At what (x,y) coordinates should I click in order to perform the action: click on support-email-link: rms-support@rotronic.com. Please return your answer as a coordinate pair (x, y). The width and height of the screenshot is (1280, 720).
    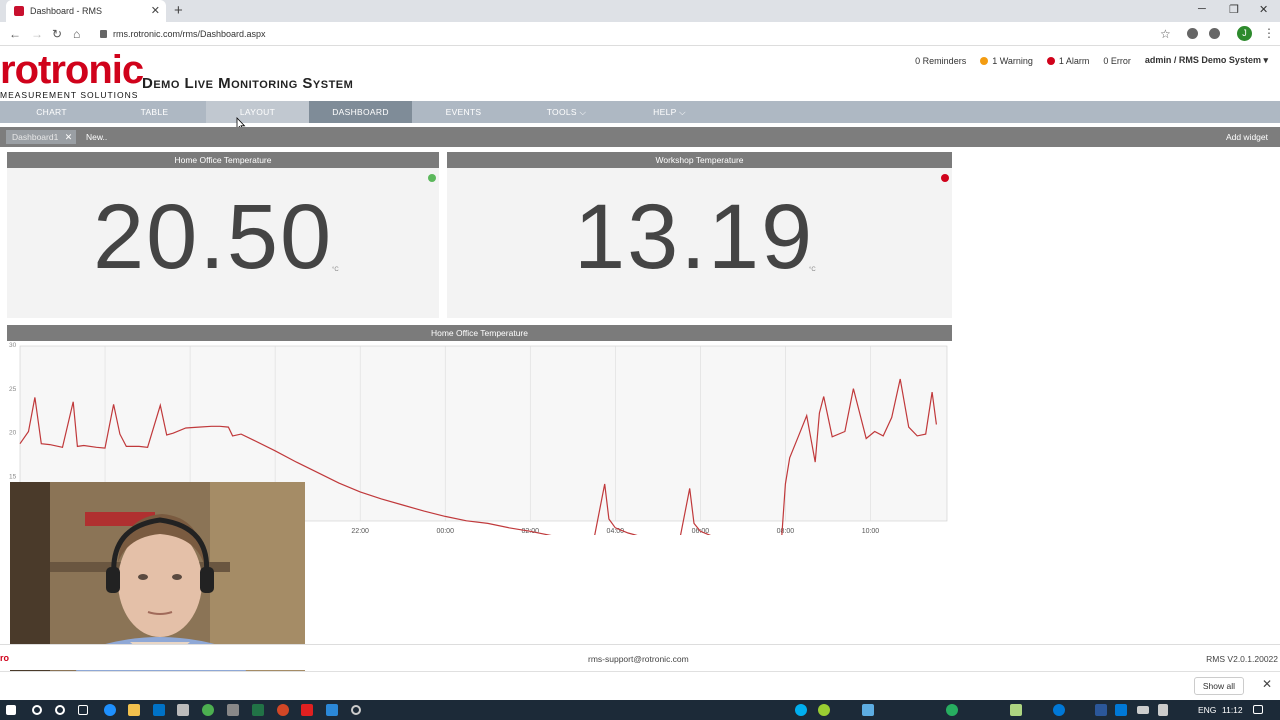
    Looking at the image, I should click on (638, 659).